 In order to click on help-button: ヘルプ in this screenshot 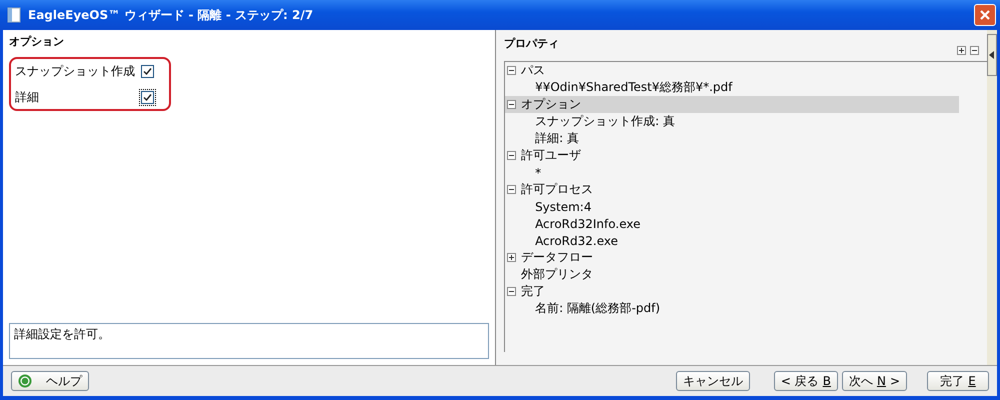, I will do `click(50, 381)`.